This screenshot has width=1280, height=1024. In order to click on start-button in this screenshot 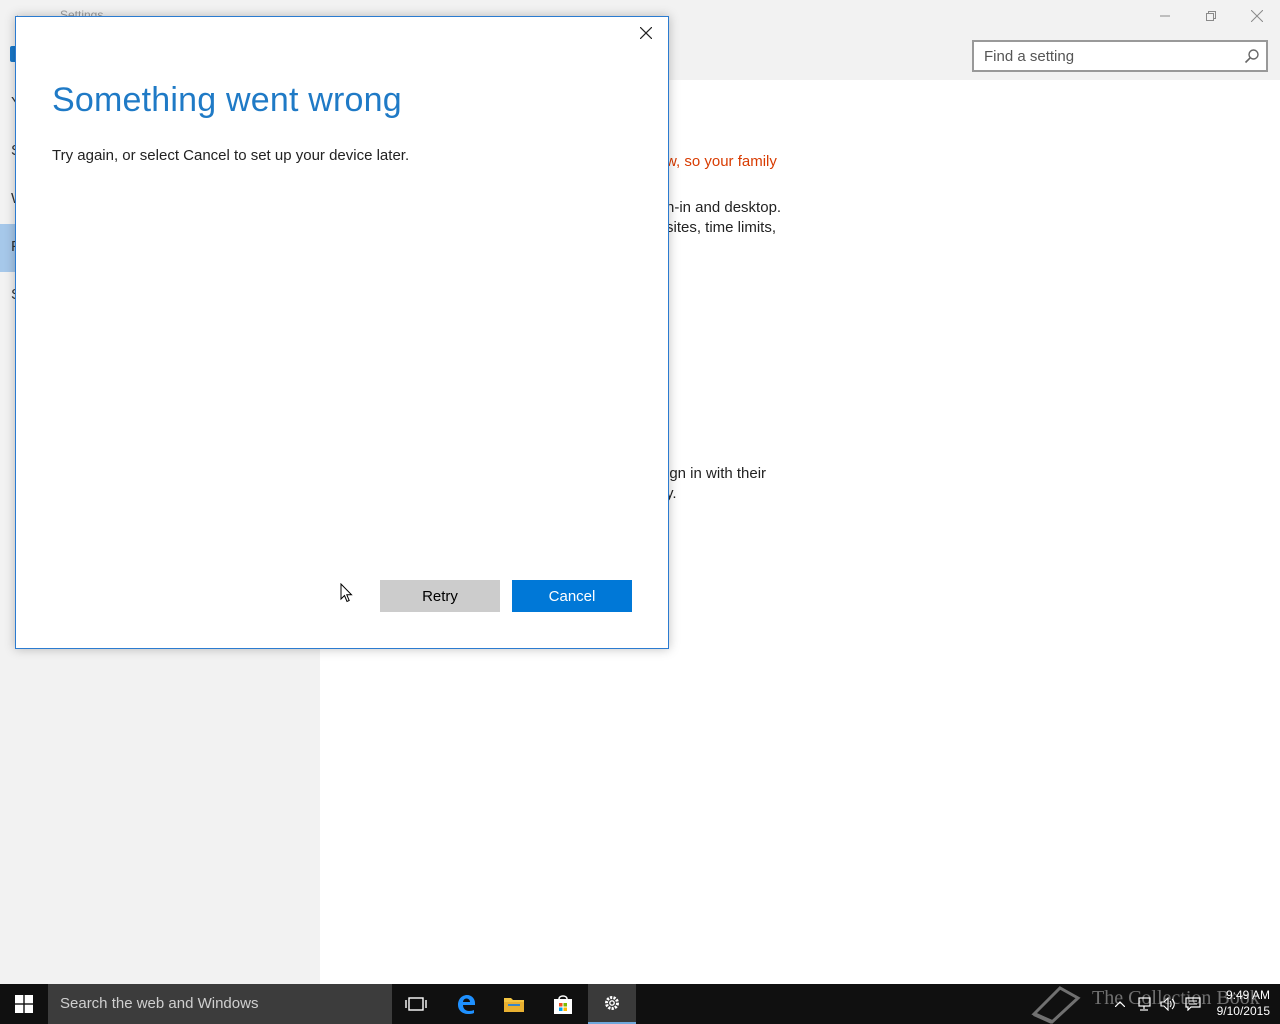, I will do `click(24, 1004)`.